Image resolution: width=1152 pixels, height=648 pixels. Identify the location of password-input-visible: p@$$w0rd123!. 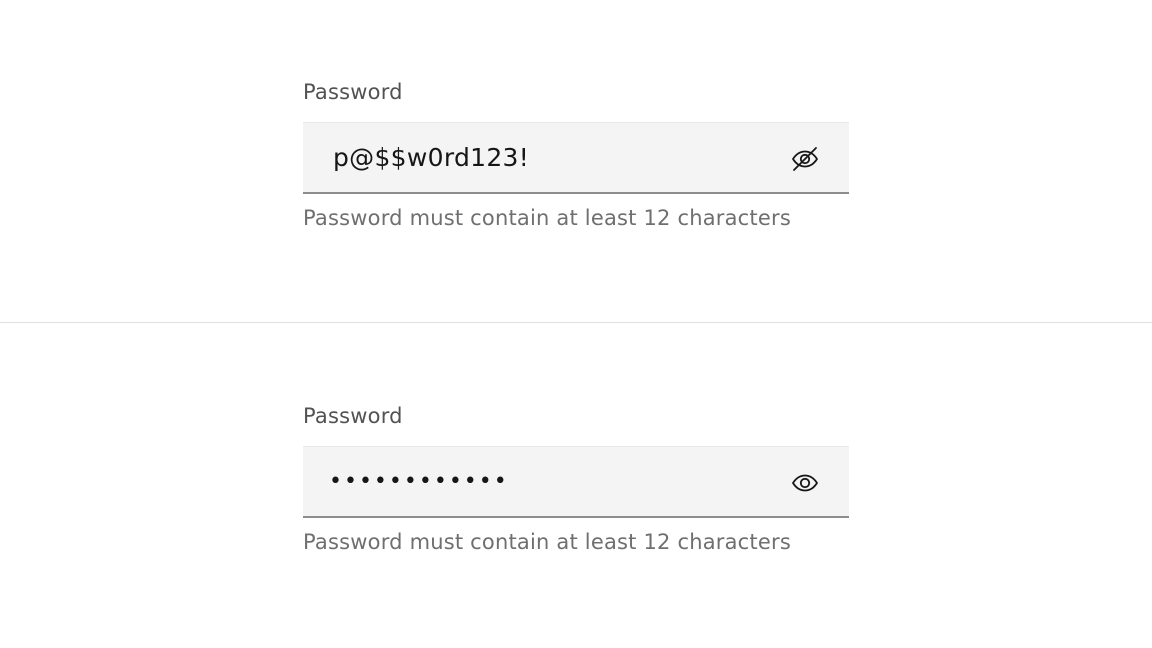
(576, 158).